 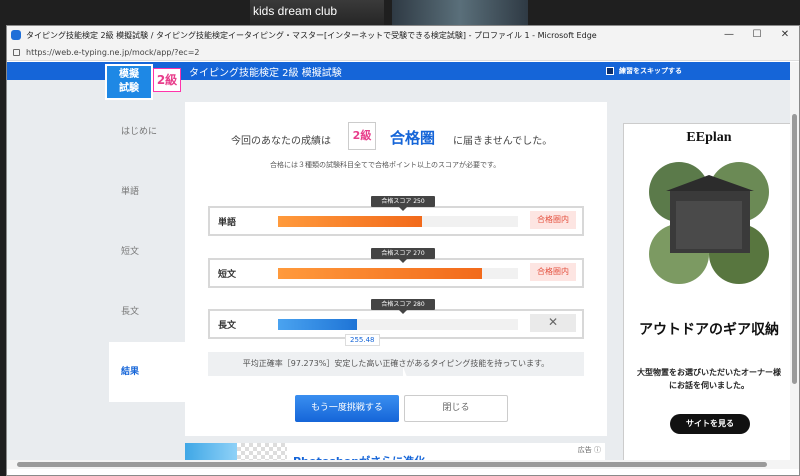 I want to click on maximize-icon: ☐, so click(x=757, y=35).